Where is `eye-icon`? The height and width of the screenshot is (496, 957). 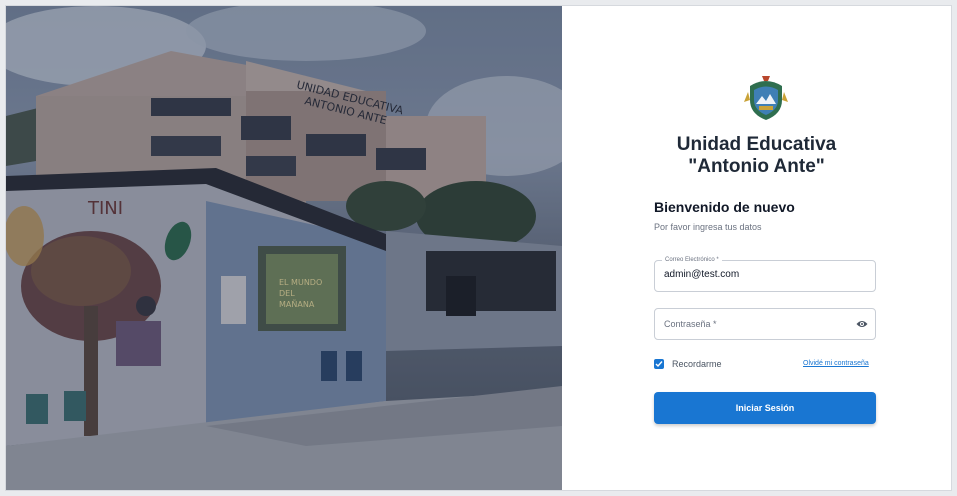 eye-icon is located at coordinates (862, 324).